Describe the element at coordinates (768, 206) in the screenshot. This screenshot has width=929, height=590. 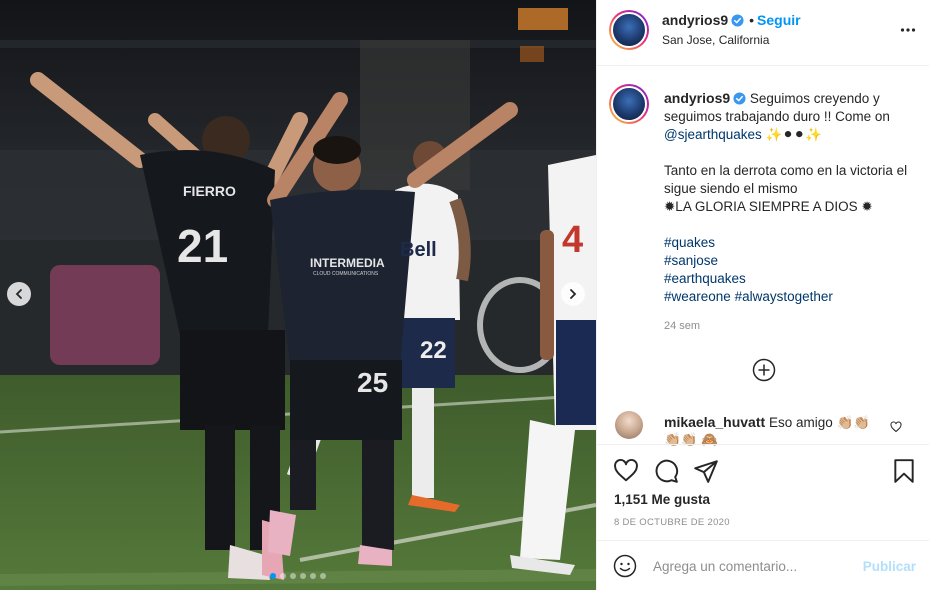
I see `caption-line-3: ✹LA GLORIA SIEMPRE A DIOS ✹` at that location.